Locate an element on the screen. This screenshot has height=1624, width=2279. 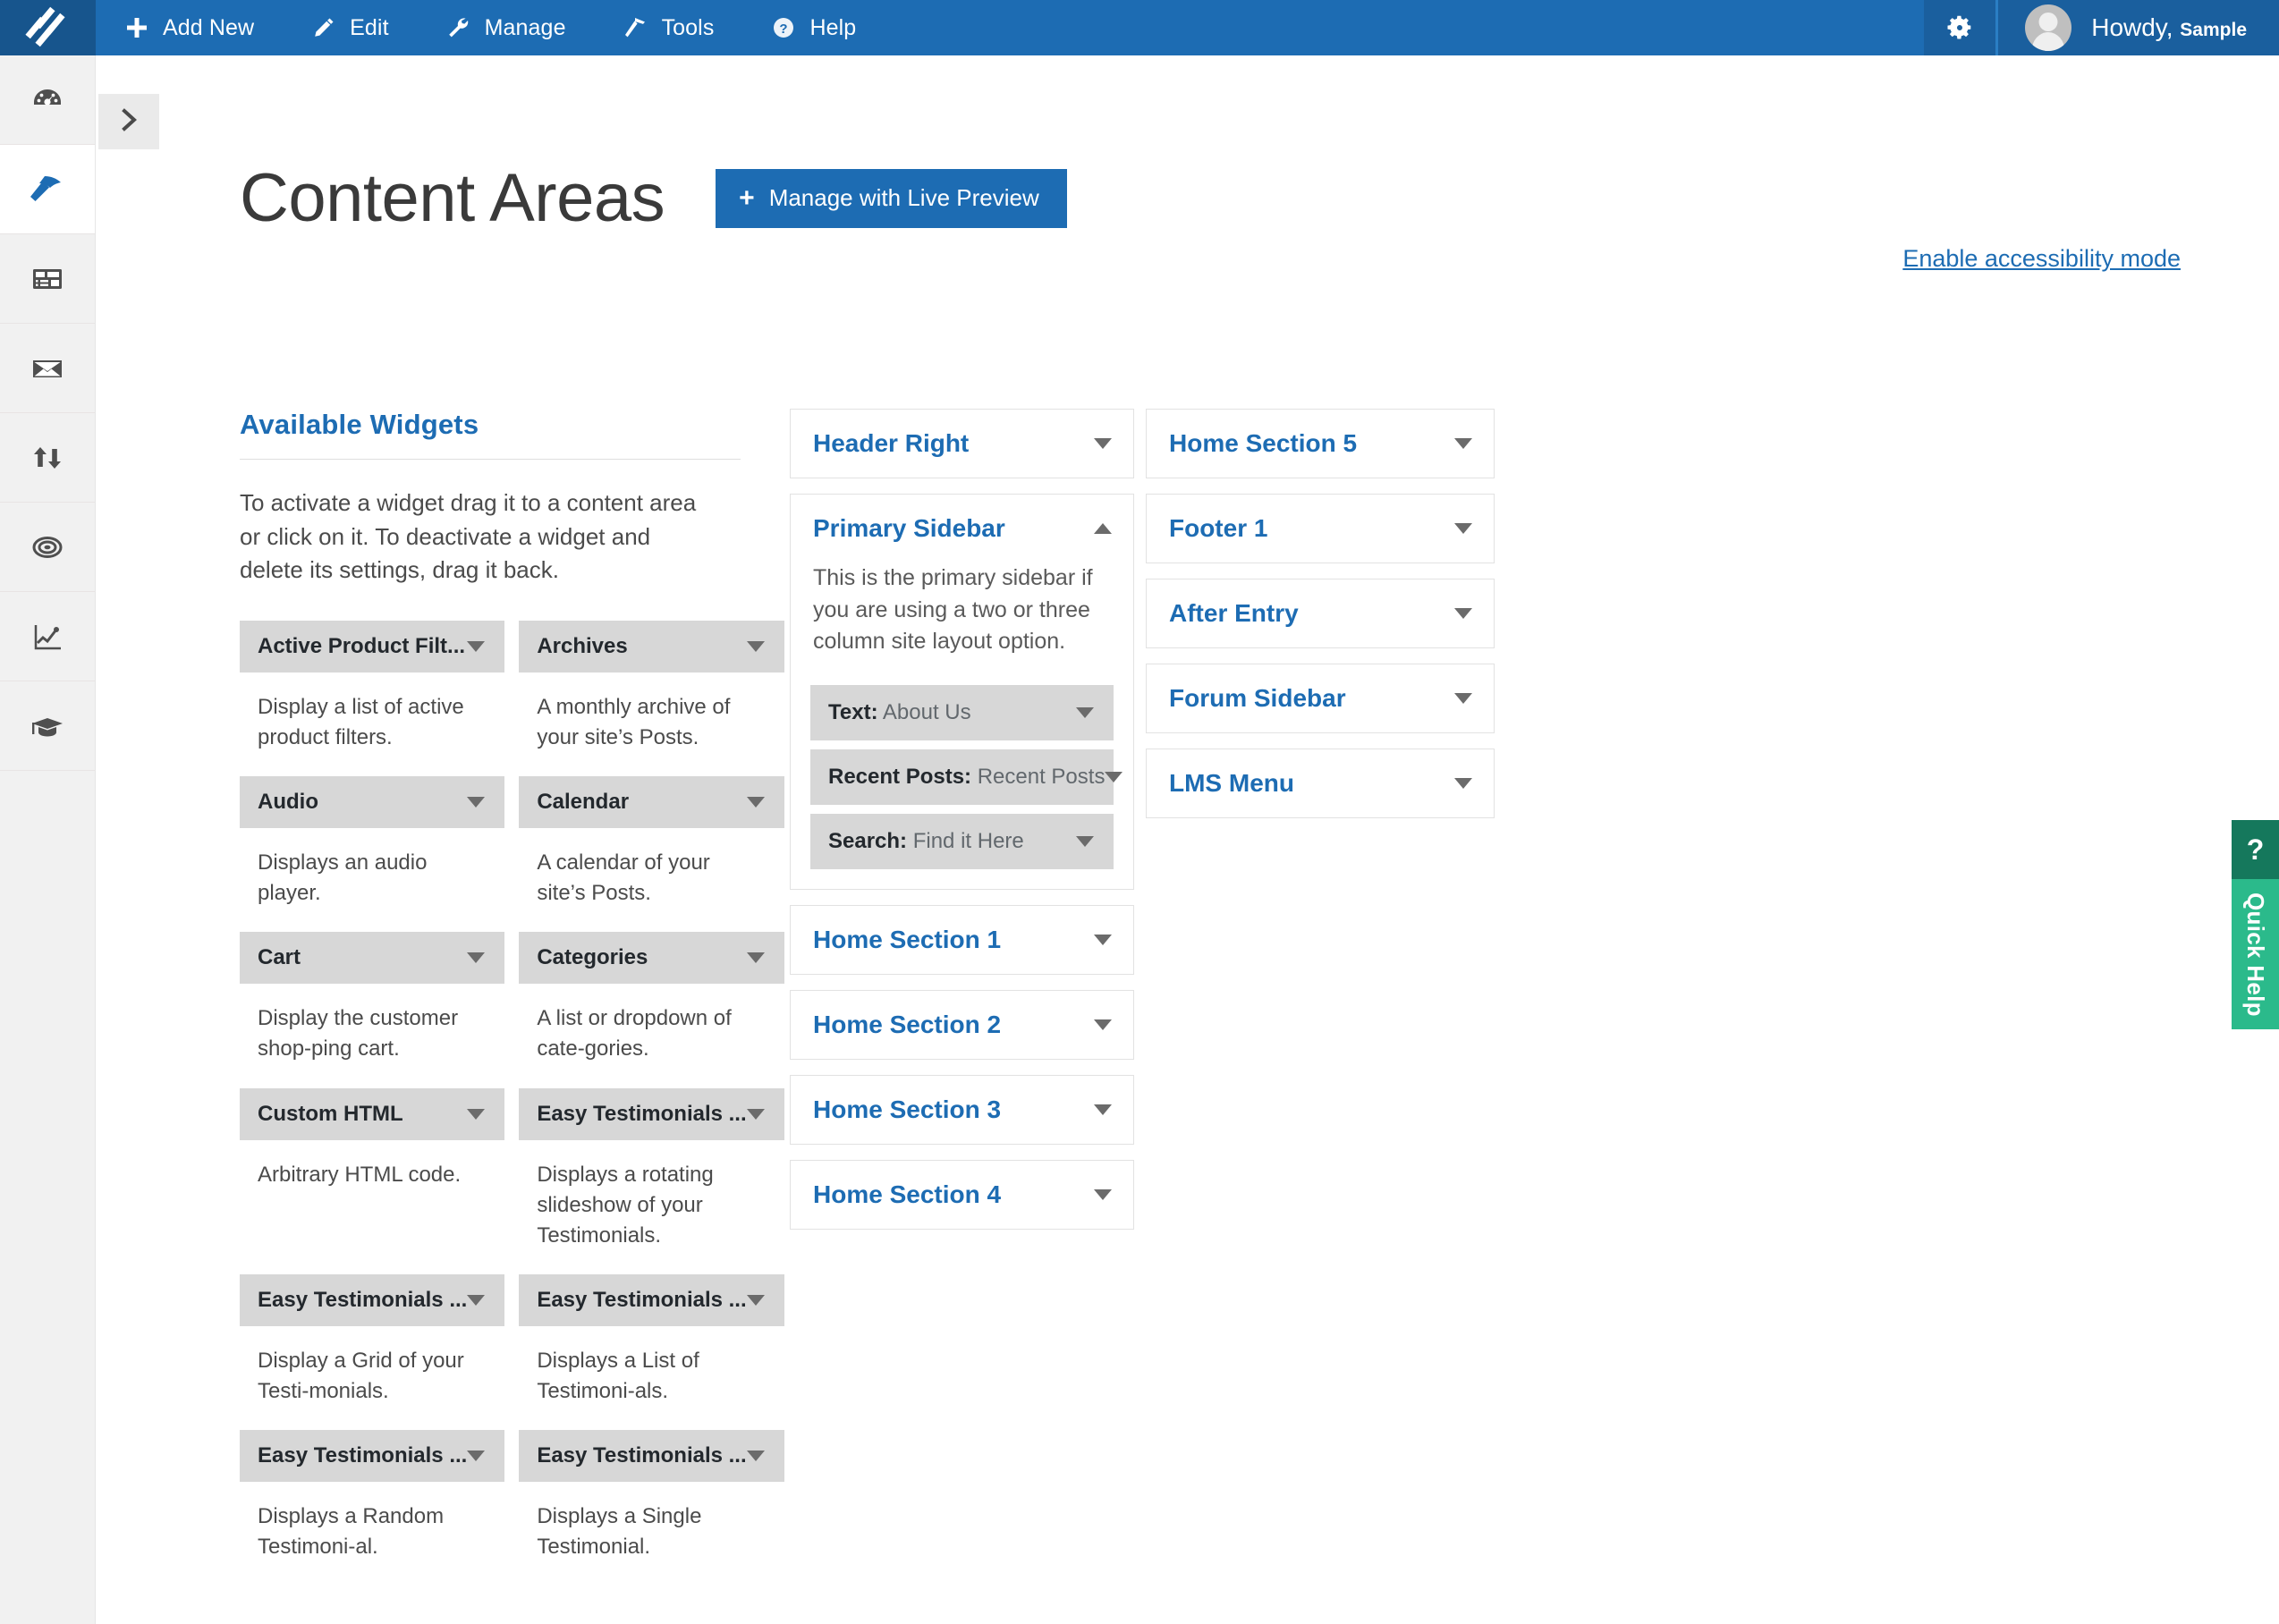
available-widget-card: Cart Display the customer shop-ping cart. is located at coordinates (372, 1009).